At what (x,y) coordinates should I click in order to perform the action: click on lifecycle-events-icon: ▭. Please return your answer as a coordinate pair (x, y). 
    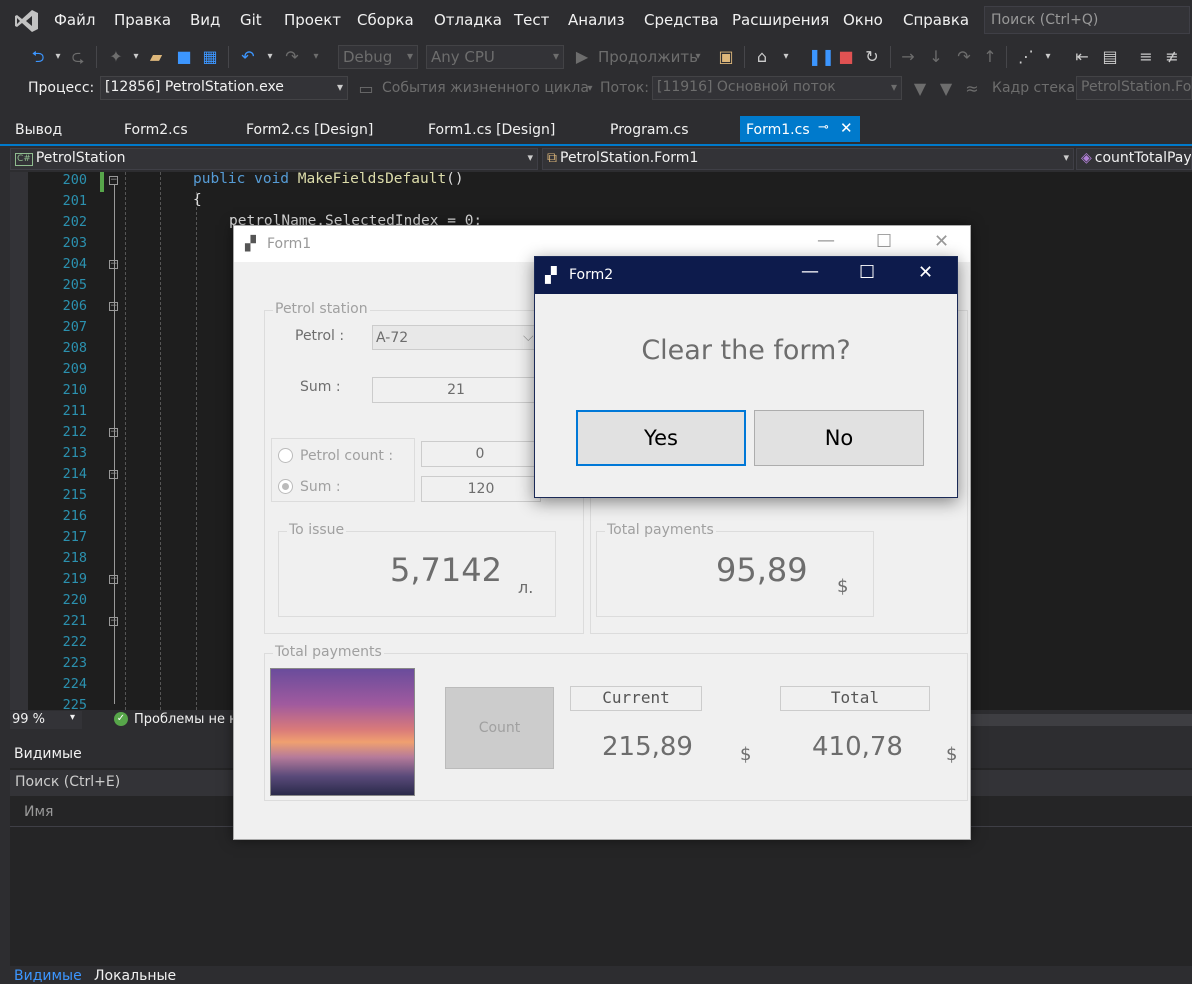
    Looking at the image, I should click on (366, 89).